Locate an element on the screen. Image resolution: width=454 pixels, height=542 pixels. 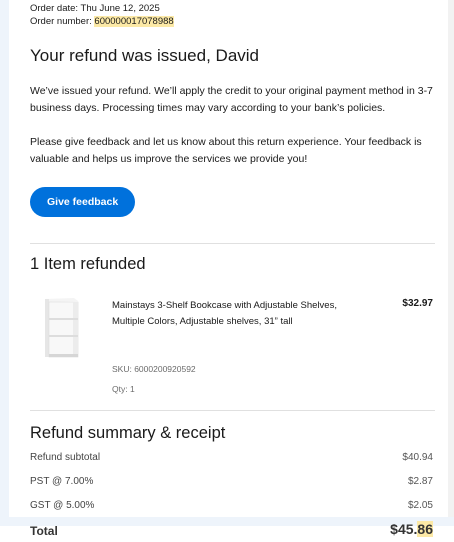
items-refunded-heading: 1 Item refunded is located at coordinates (88, 264).